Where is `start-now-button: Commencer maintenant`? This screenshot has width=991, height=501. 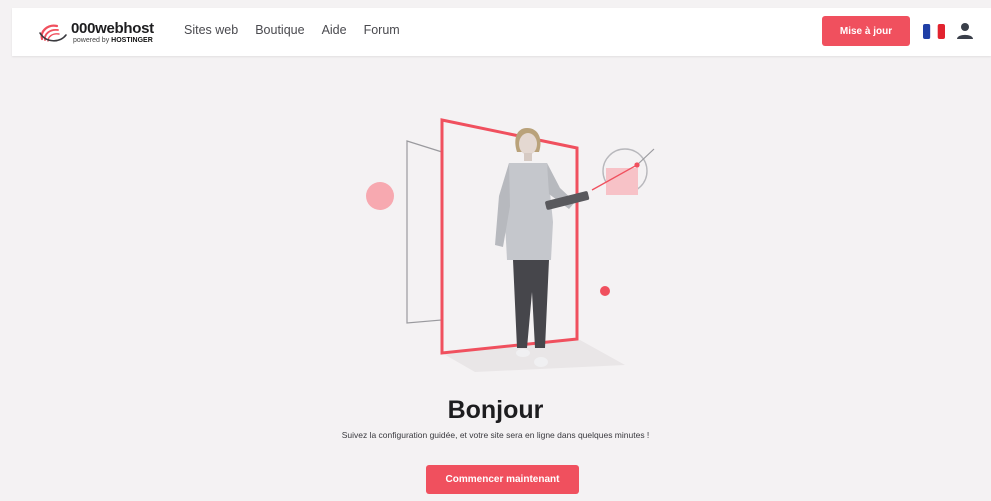
start-now-button: Commencer maintenant is located at coordinates (502, 479).